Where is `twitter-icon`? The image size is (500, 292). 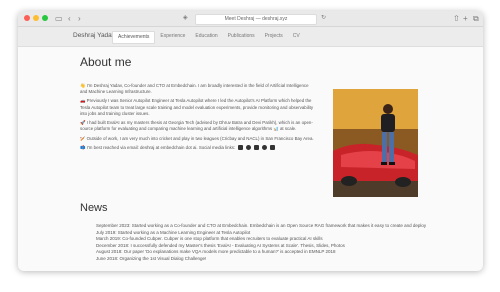
twitter-icon is located at coordinates (241, 148).